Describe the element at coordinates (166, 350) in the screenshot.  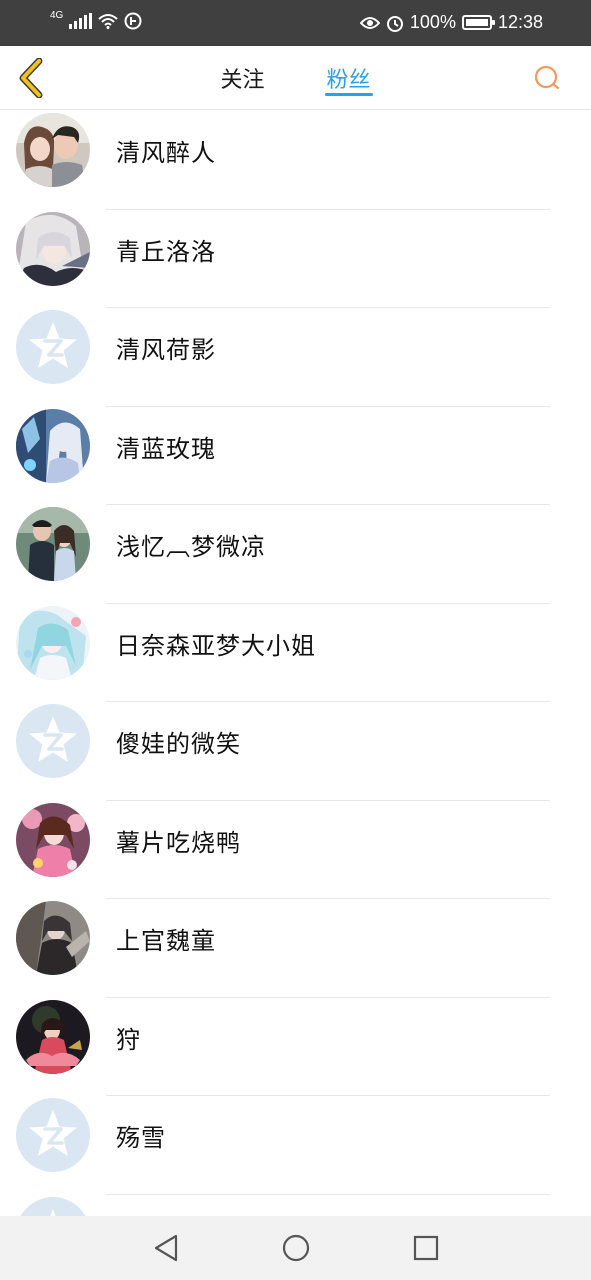
I see `fan-nickname: 清风荷影` at that location.